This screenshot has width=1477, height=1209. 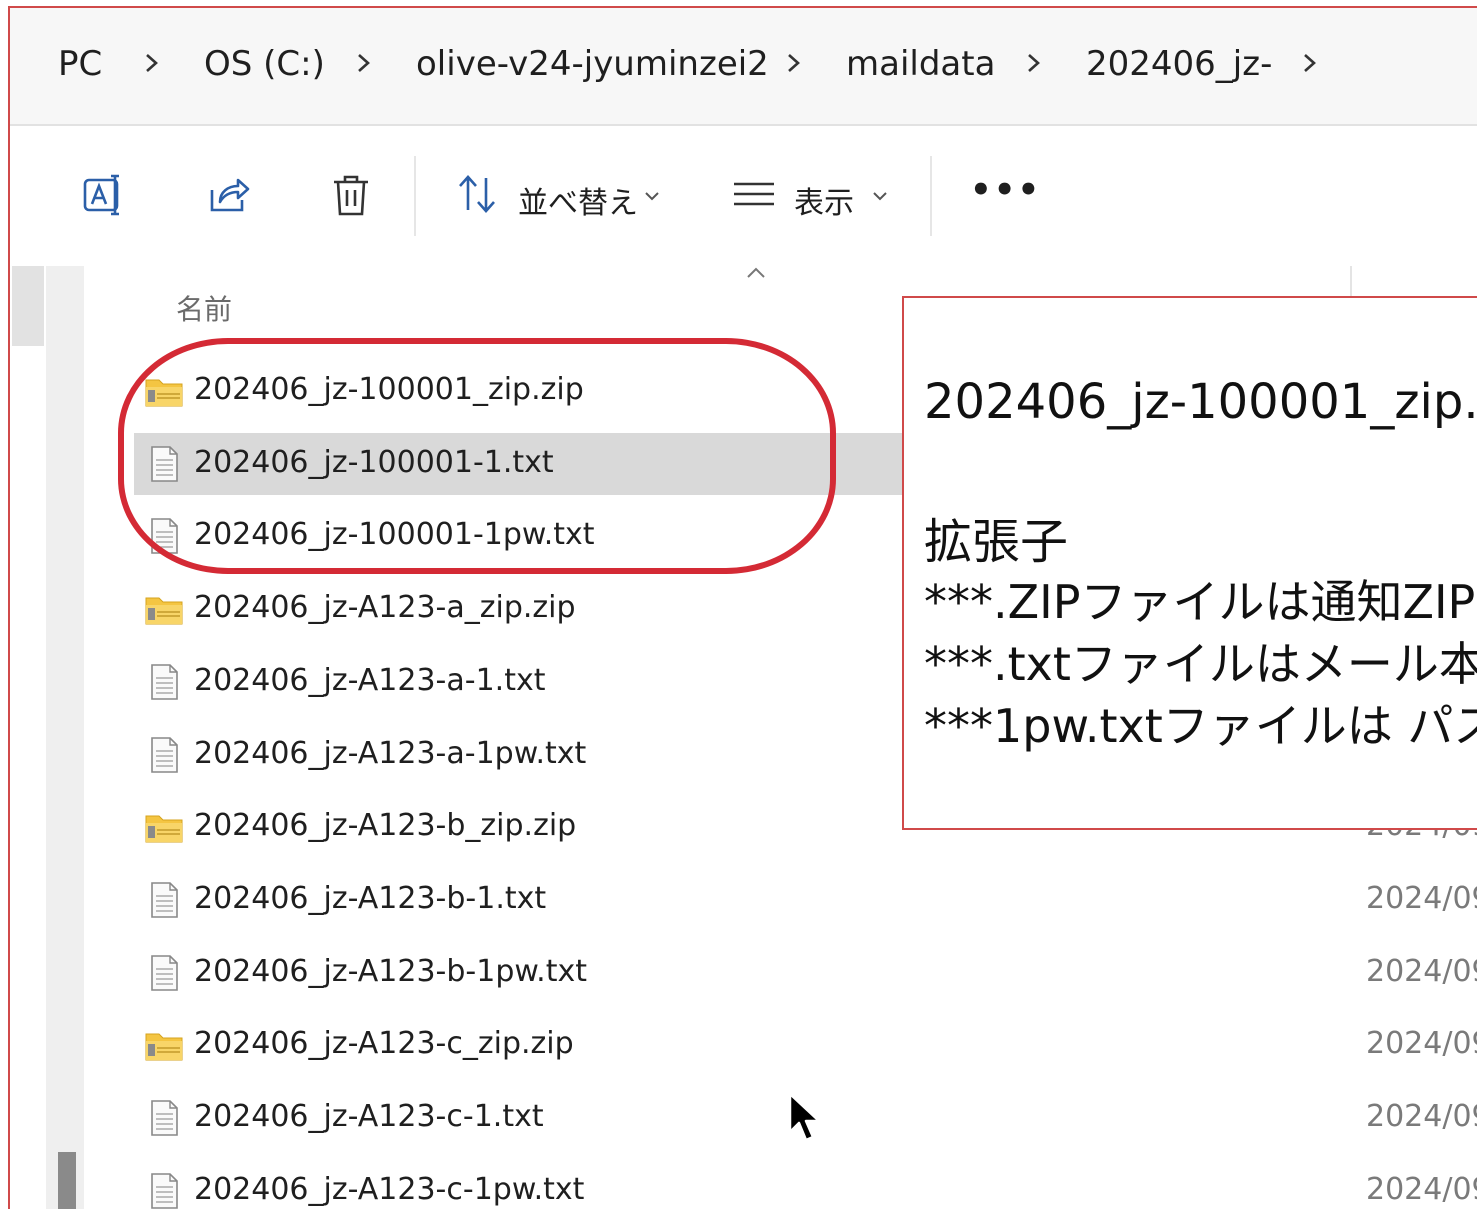 What do you see at coordinates (1351, 283) in the screenshot?
I see `column-divider` at bounding box center [1351, 283].